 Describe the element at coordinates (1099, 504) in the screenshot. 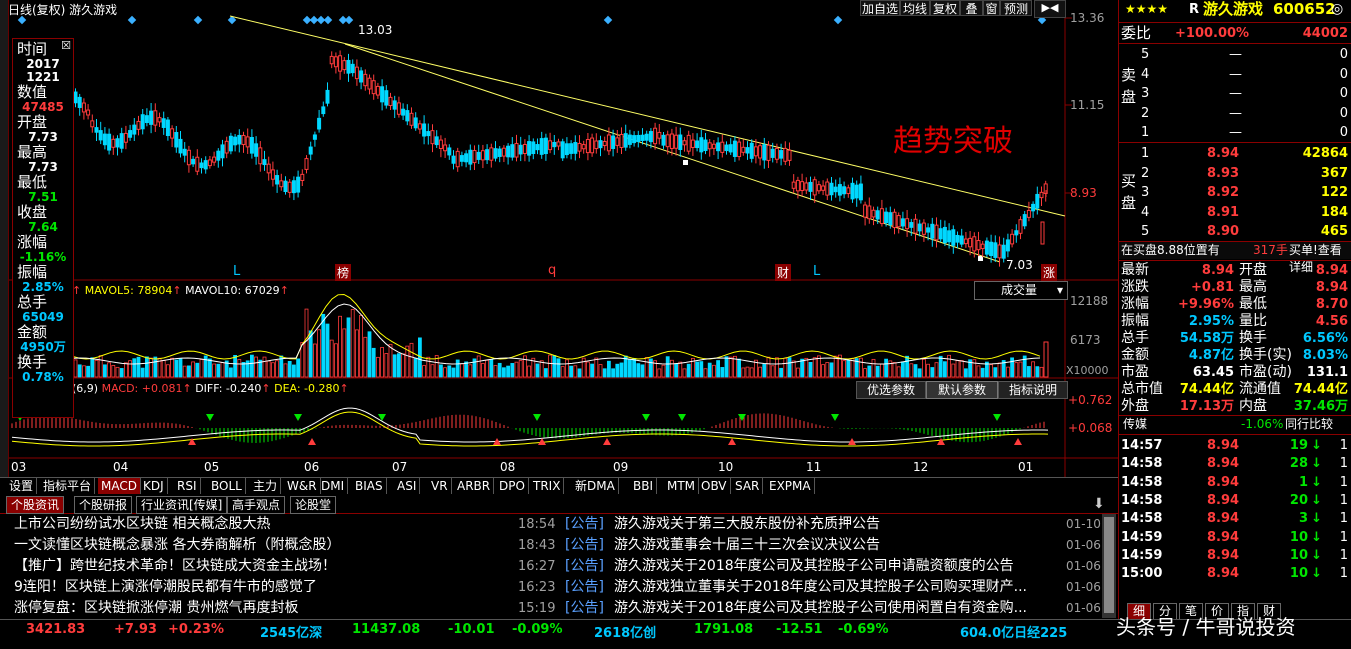

I see `download-icon: ⬇` at that location.